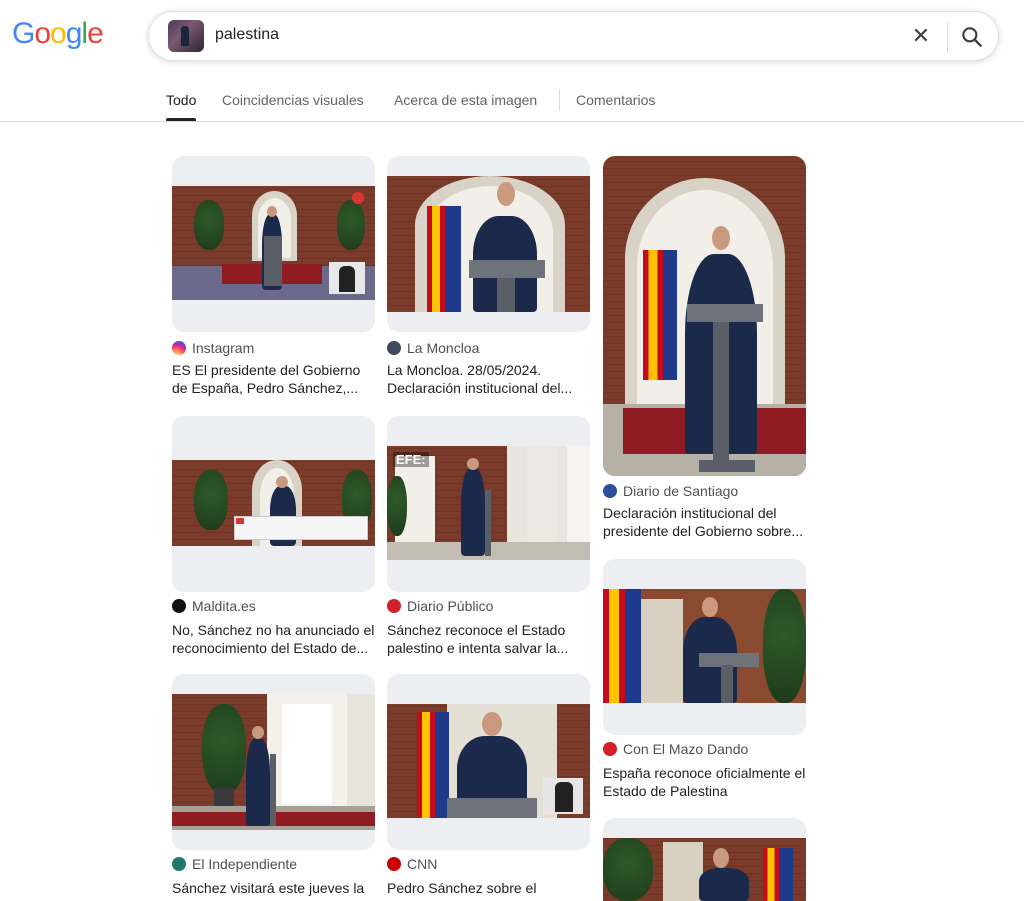 This screenshot has height=901, width=1024. What do you see at coordinates (186, 36) in the screenshot?
I see `query-image-thumbnail` at bounding box center [186, 36].